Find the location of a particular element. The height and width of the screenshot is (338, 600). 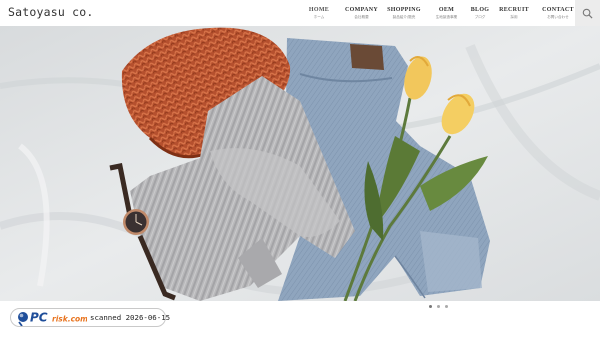

nav-item-recruit: RECRUIT 採用 is located at coordinates (514, 13).